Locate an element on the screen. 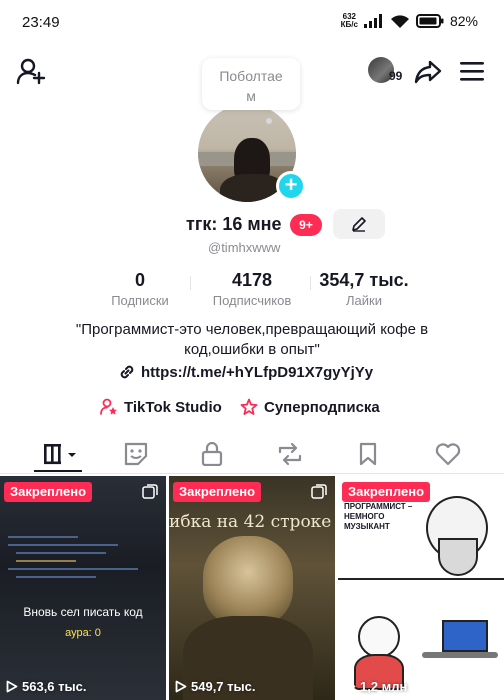 Image resolution: width=504 pixels, height=700 pixels. person-star-icon is located at coordinates (108, 406).